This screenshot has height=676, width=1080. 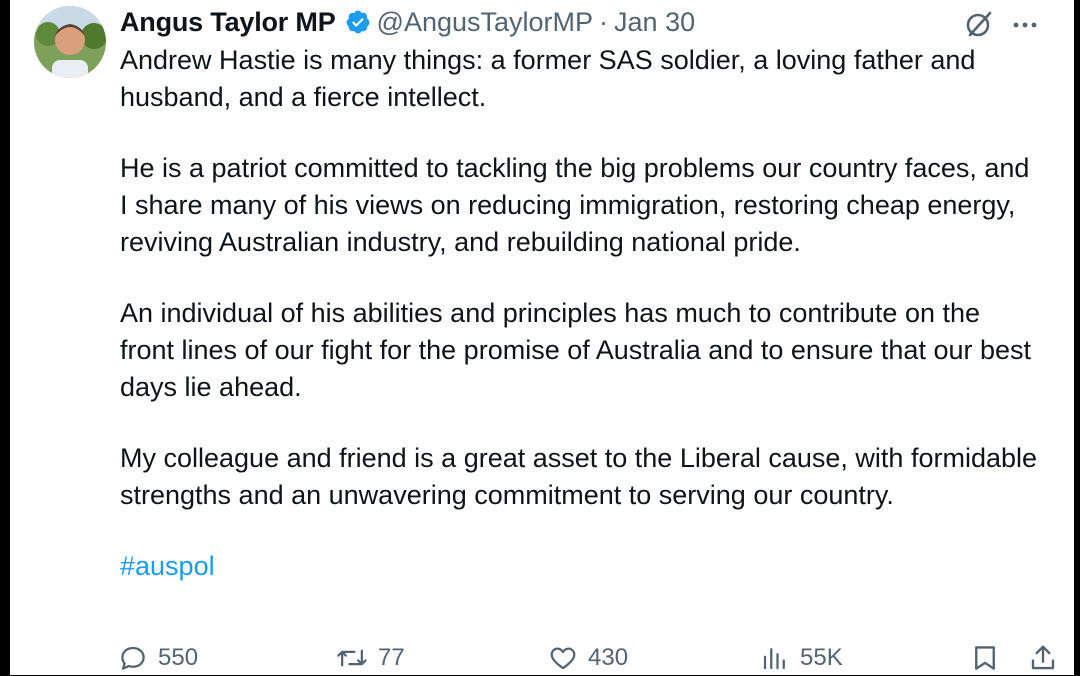 What do you see at coordinates (358, 22) in the screenshot?
I see `verified-badge-icon` at bounding box center [358, 22].